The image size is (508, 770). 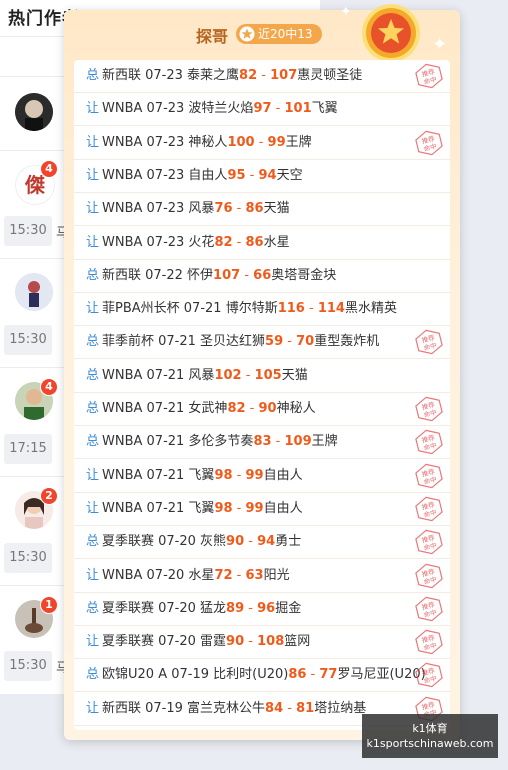 What do you see at coordinates (328, 675) in the screenshot?
I see `away-score: 77` at bounding box center [328, 675].